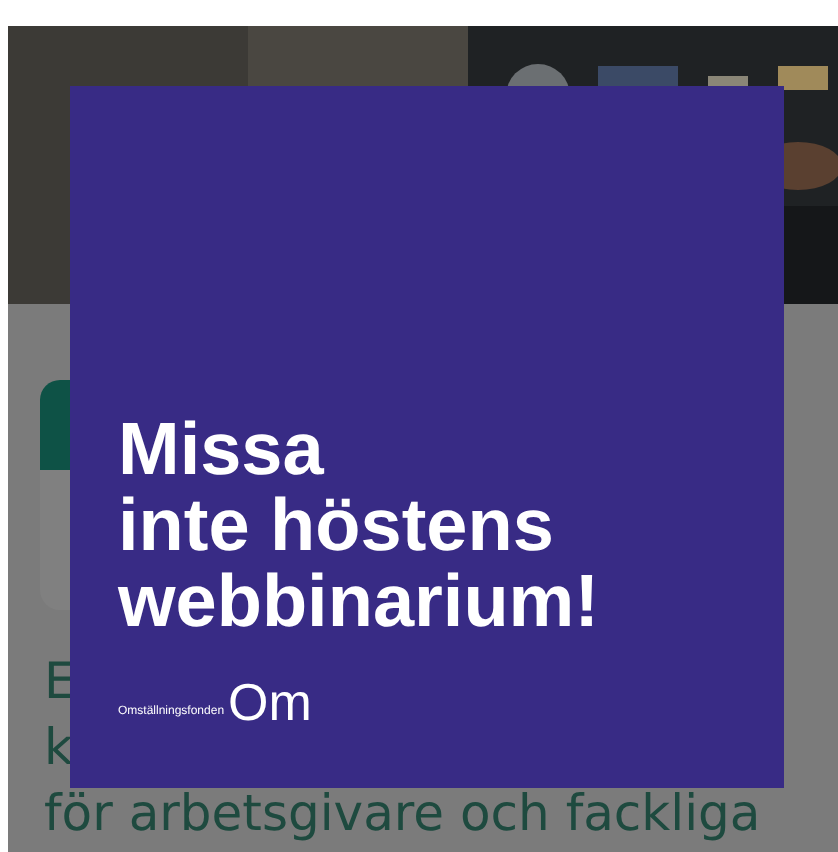 This screenshot has width=838, height=852. What do you see at coordinates (360, 602) in the screenshot?
I see `headline-text: webbinarium!` at bounding box center [360, 602].